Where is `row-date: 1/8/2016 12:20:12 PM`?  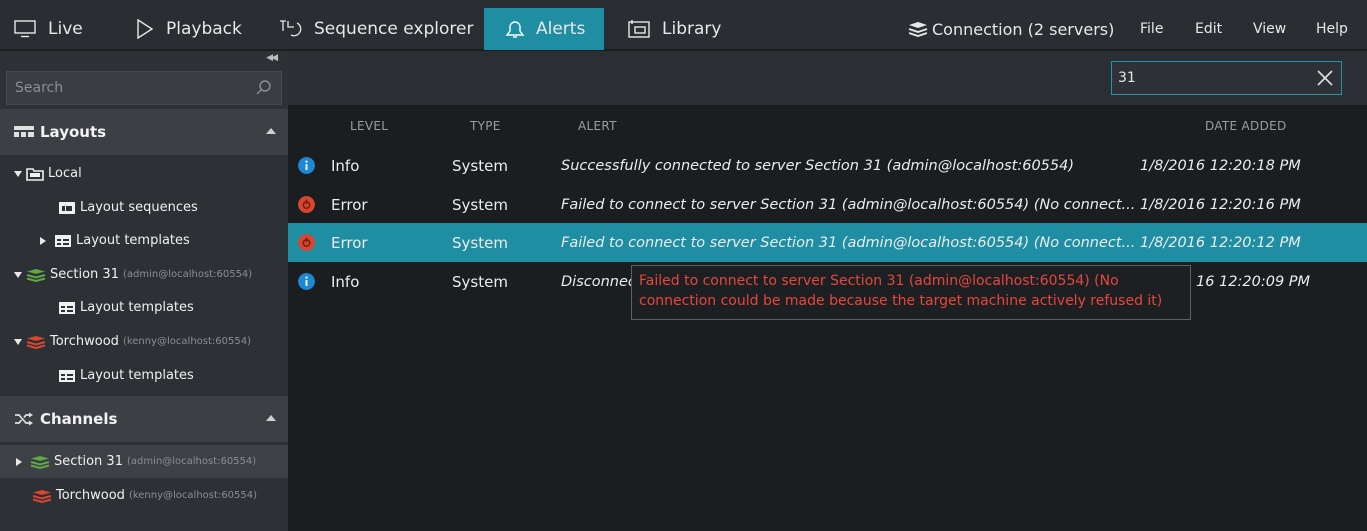
row-date: 1/8/2016 12:20:12 PM is located at coordinates (1220, 242).